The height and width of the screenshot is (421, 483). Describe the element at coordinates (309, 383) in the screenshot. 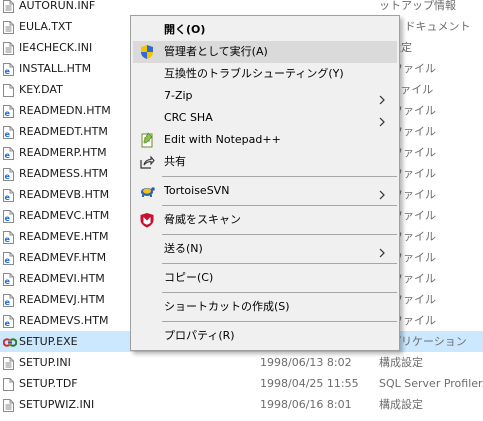

I see `file-date: 1998/04/25 11:55` at that location.